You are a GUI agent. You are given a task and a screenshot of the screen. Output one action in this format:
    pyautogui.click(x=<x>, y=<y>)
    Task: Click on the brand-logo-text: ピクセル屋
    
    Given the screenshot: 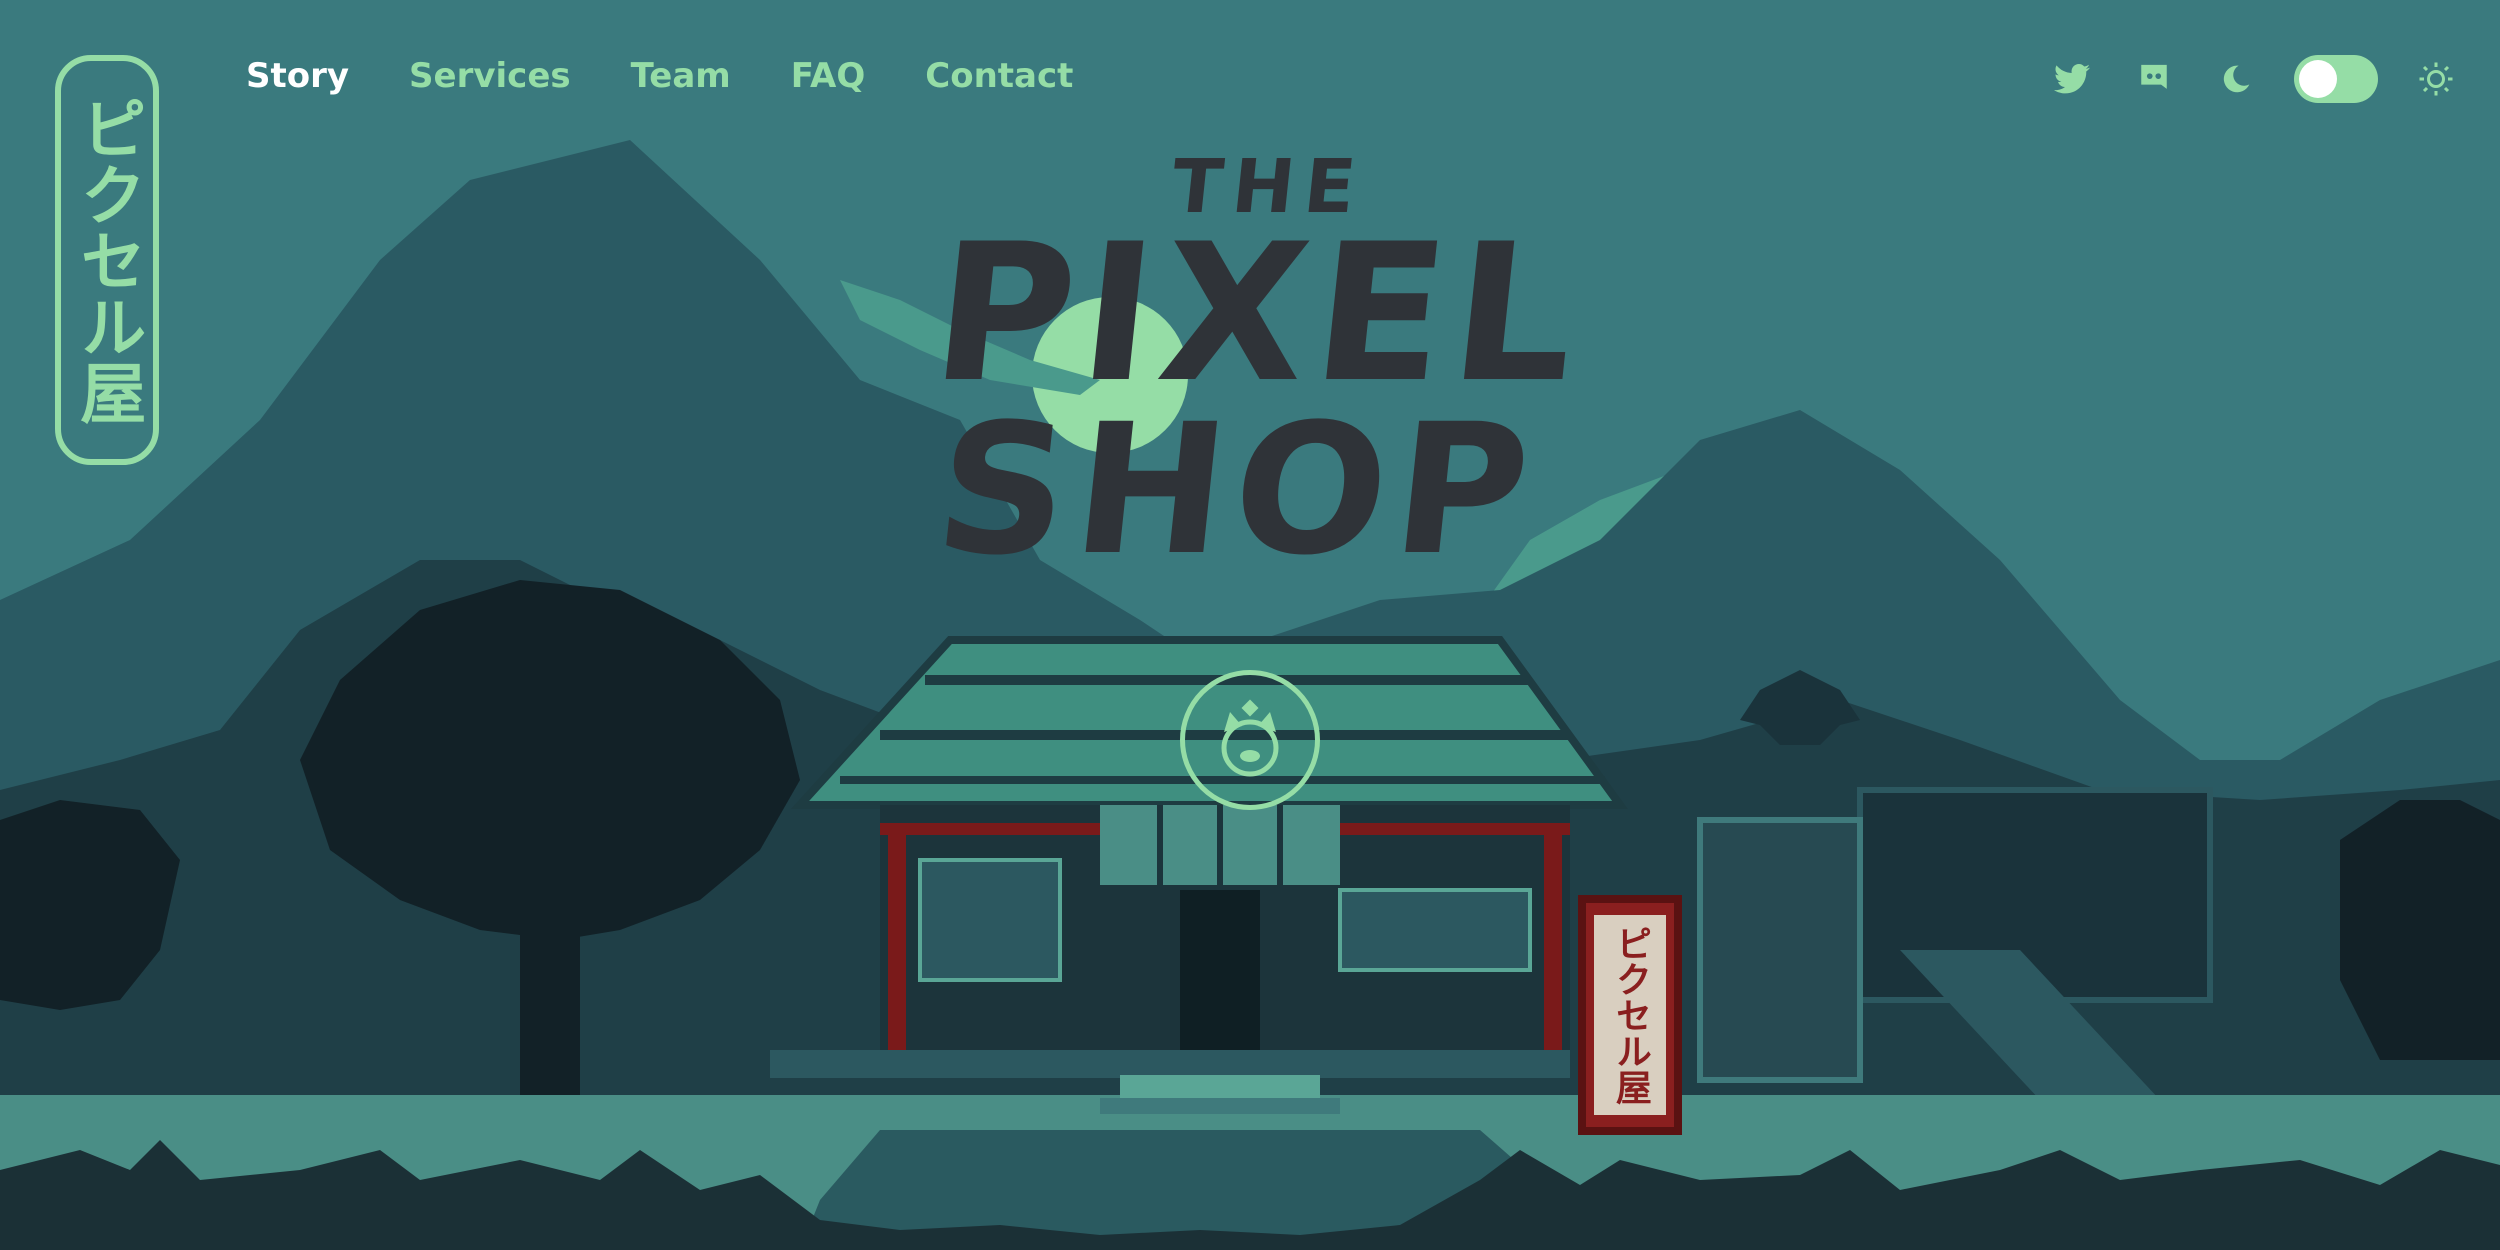 What is the action you would take?
    pyautogui.click(x=108, y=260)
    